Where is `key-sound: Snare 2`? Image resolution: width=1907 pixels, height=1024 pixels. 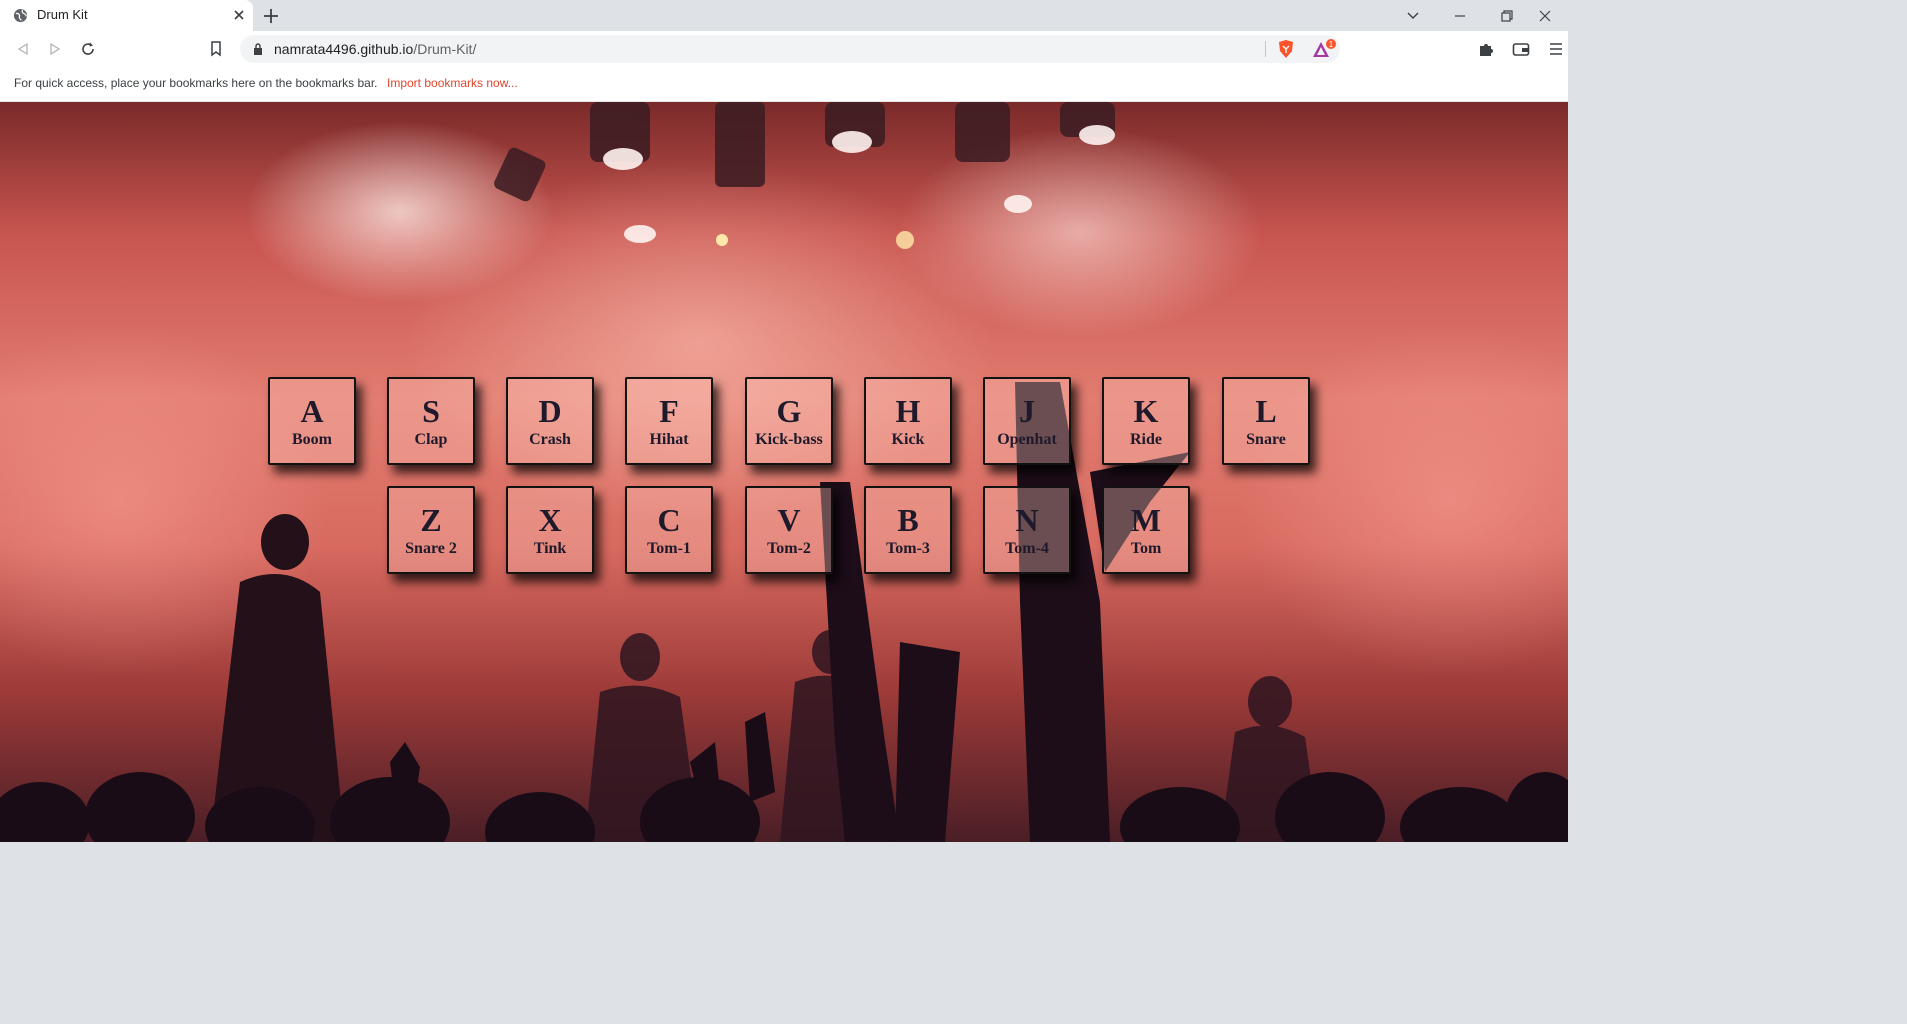 key-sound: Snare 2 is located at coordinates (431, 548).